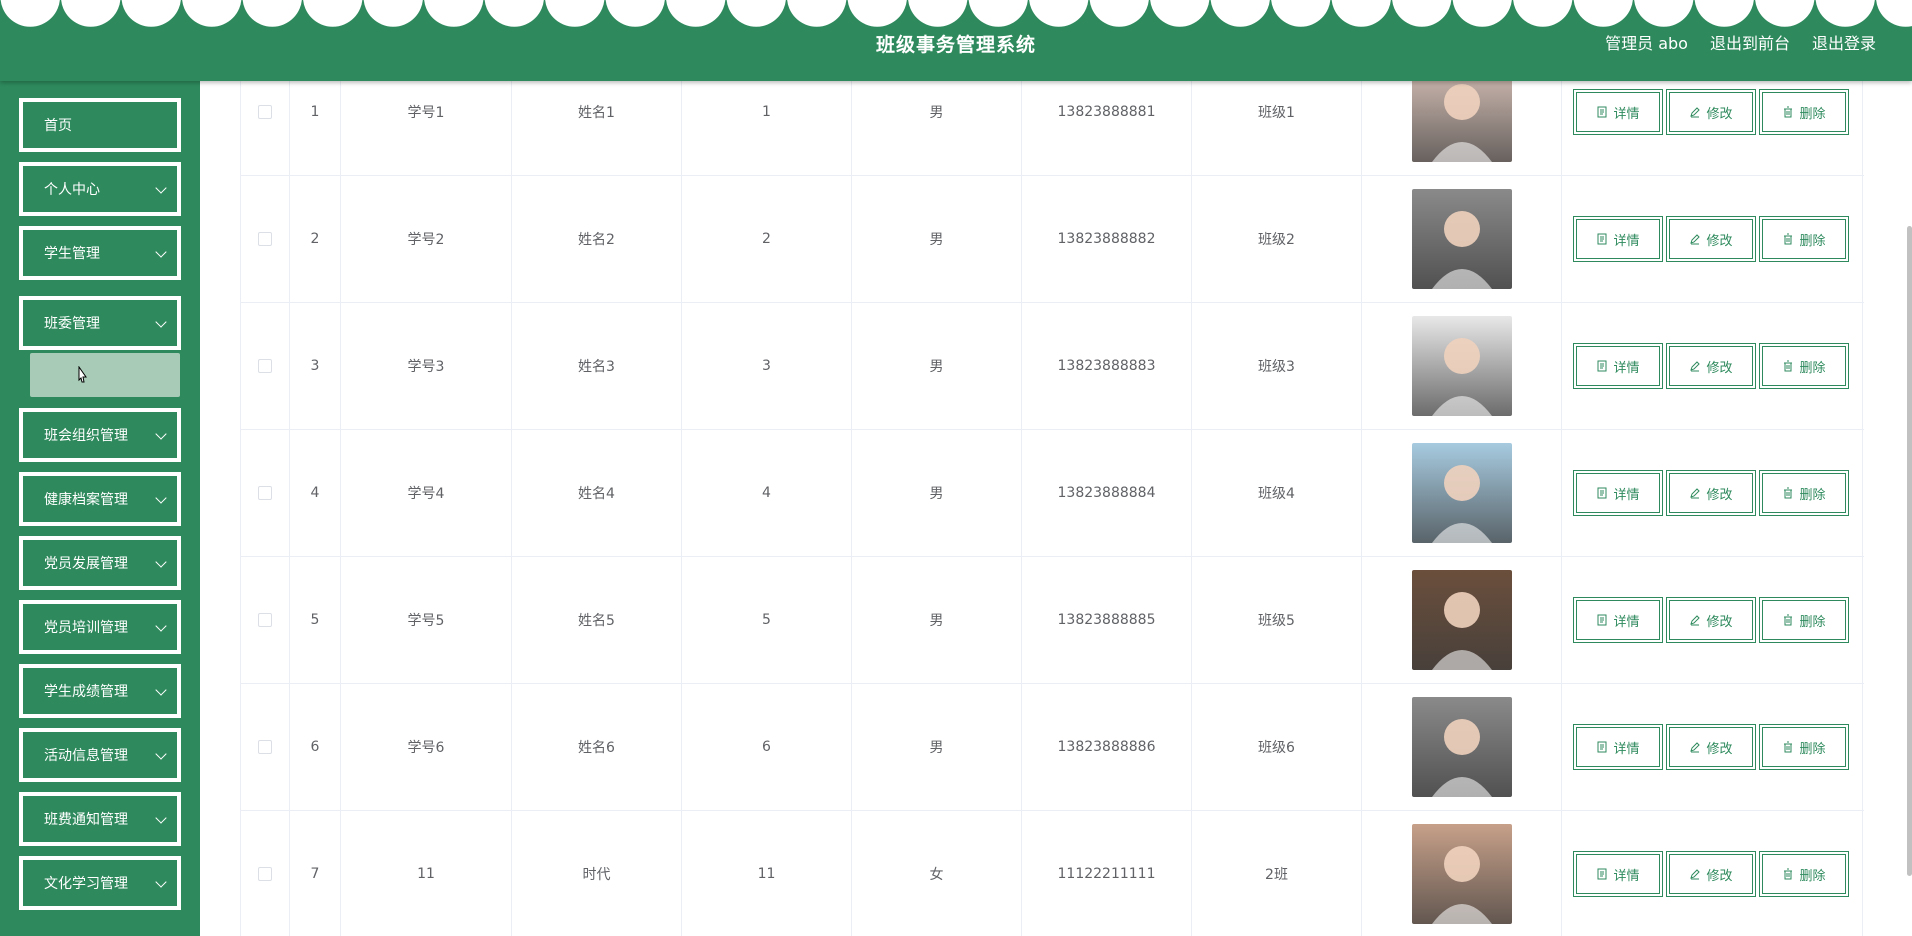 Image resolution: width=1912 pixels, height=936 pixels. What do you see at coordinates (86, 564) in the screenshot?
I see `sidebar-item-label: 党员发展管理` at bounding box center [86, 564].